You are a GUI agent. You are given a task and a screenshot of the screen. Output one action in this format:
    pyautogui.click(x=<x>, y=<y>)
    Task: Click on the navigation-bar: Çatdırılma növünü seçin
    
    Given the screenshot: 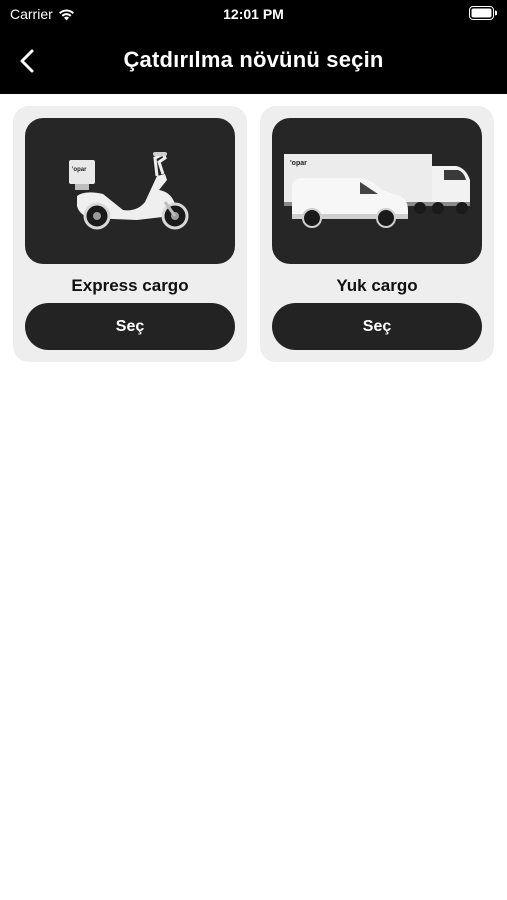 What is the action you would take?
    pyautogui.click(x=253, y=61)
    